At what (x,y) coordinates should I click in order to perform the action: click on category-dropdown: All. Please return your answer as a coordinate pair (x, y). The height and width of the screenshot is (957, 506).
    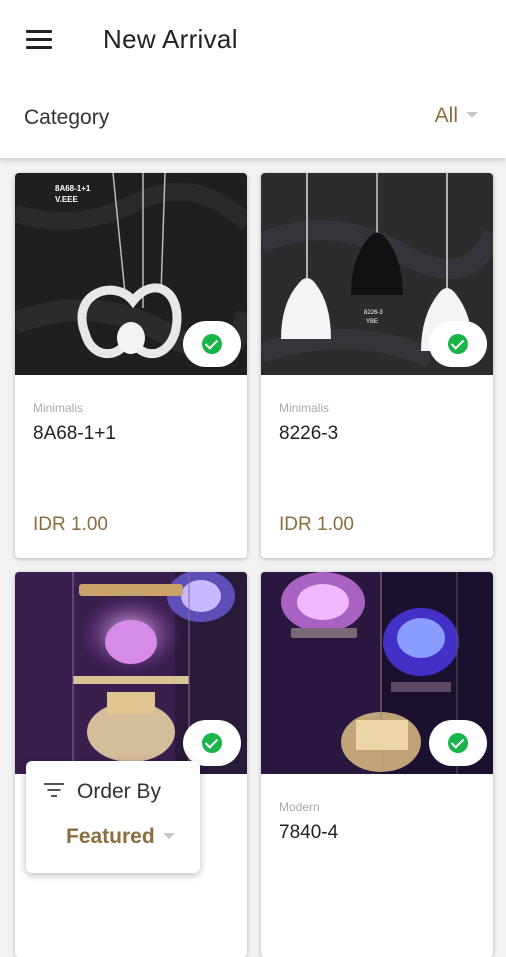
    Looking at the image, I should click on (456, 116).